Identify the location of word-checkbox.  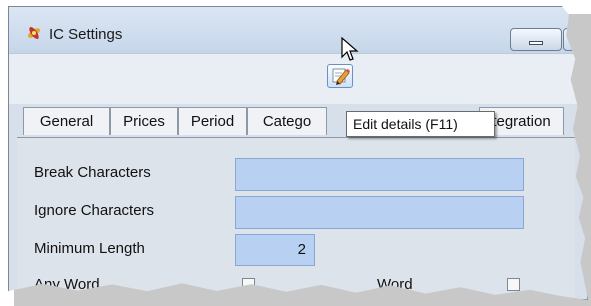
(513, 284).